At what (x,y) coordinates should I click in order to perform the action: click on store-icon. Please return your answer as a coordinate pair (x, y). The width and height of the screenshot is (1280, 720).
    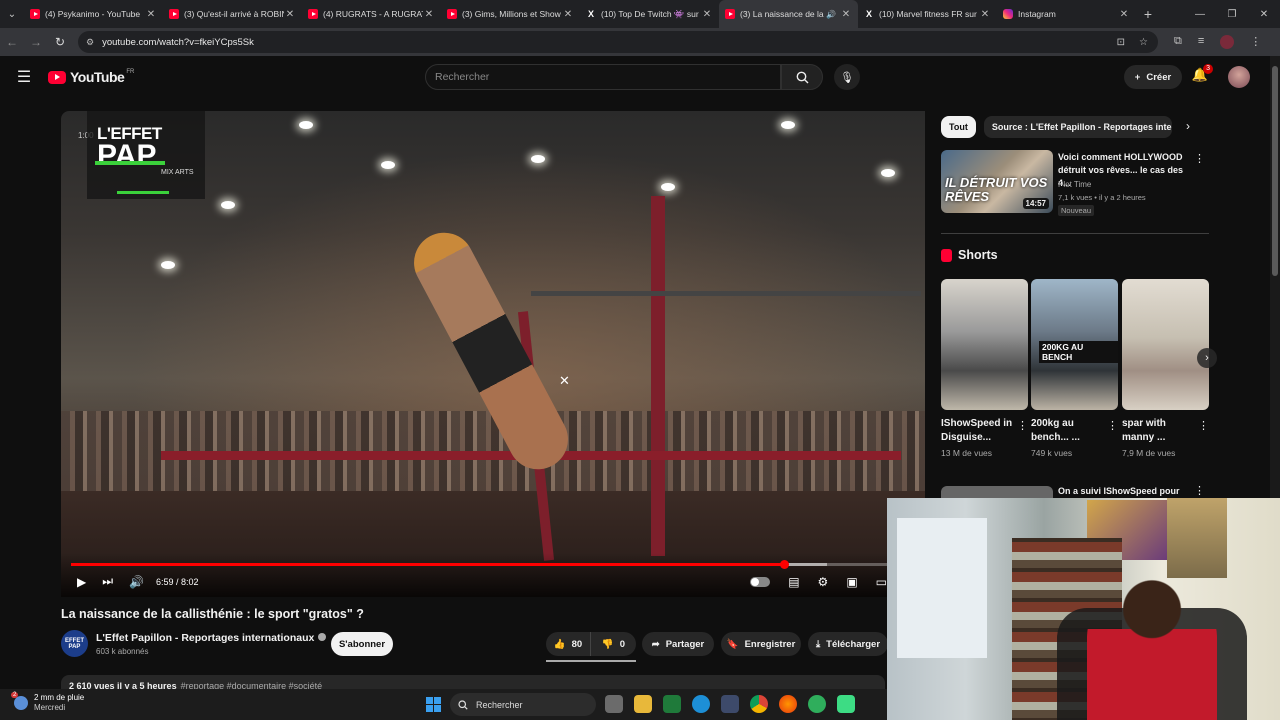
    Looking at the image, I should click on (730, 704).